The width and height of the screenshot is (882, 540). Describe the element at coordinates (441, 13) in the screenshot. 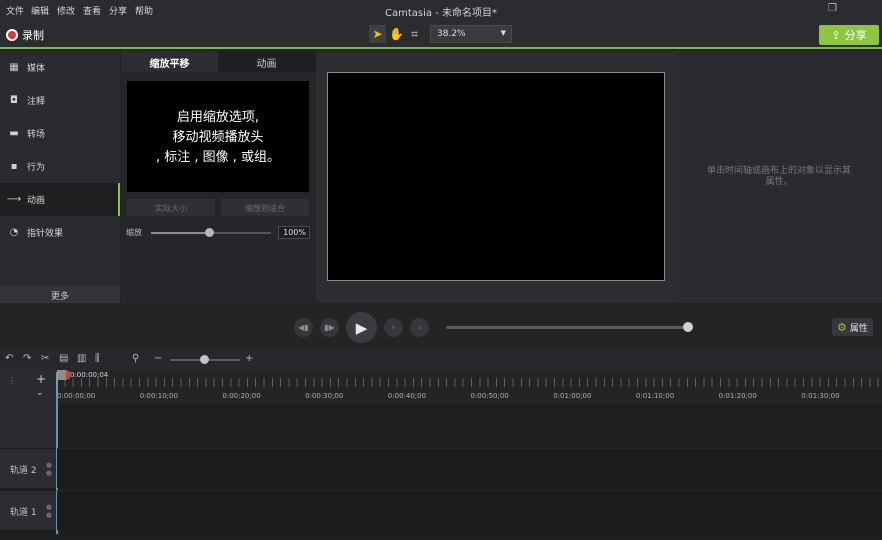

I see `window-title: Camtasia - 未命名项目*` at that location.